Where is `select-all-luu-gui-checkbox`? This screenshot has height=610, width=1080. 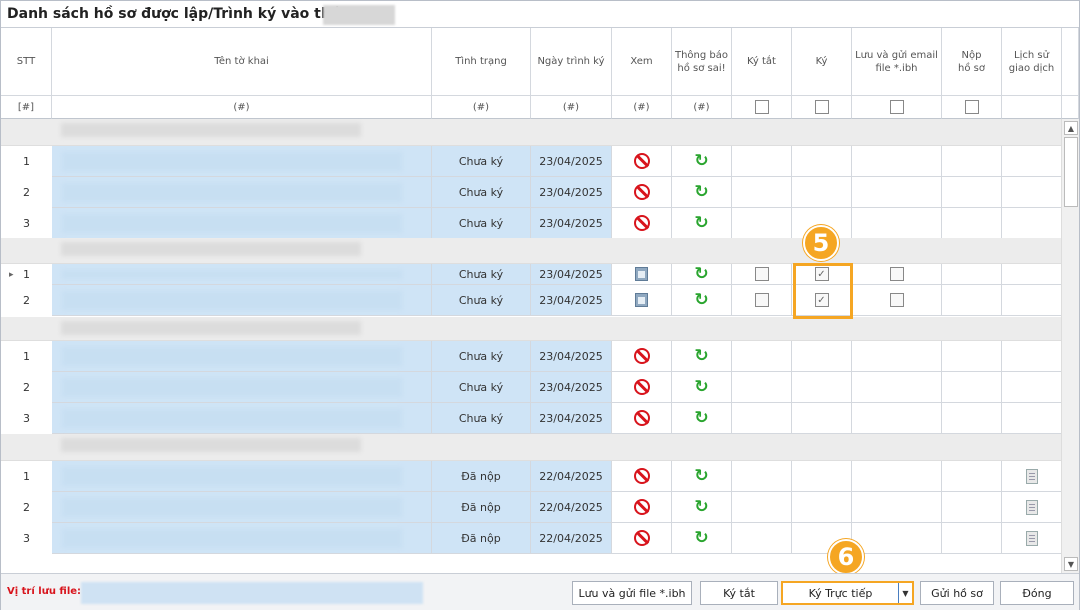
select-all-luu-gui-checkbox is located at coordinates (896, 107).